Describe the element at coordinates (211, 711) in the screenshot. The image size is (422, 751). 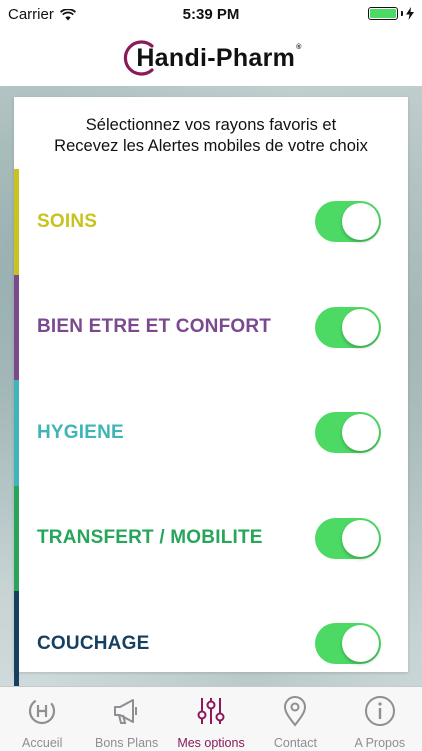
I see `sliders-icon` at that location.